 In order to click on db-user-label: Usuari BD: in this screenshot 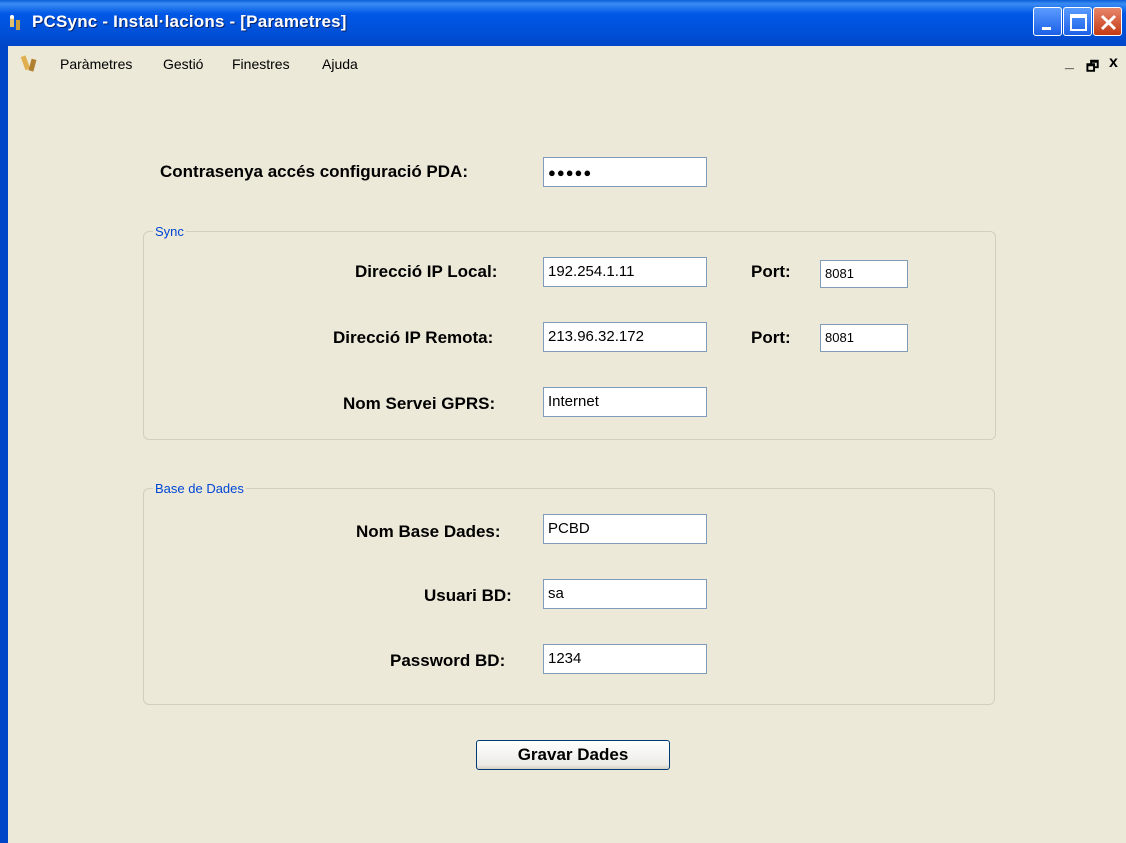, I will do `click(468, 595)`.